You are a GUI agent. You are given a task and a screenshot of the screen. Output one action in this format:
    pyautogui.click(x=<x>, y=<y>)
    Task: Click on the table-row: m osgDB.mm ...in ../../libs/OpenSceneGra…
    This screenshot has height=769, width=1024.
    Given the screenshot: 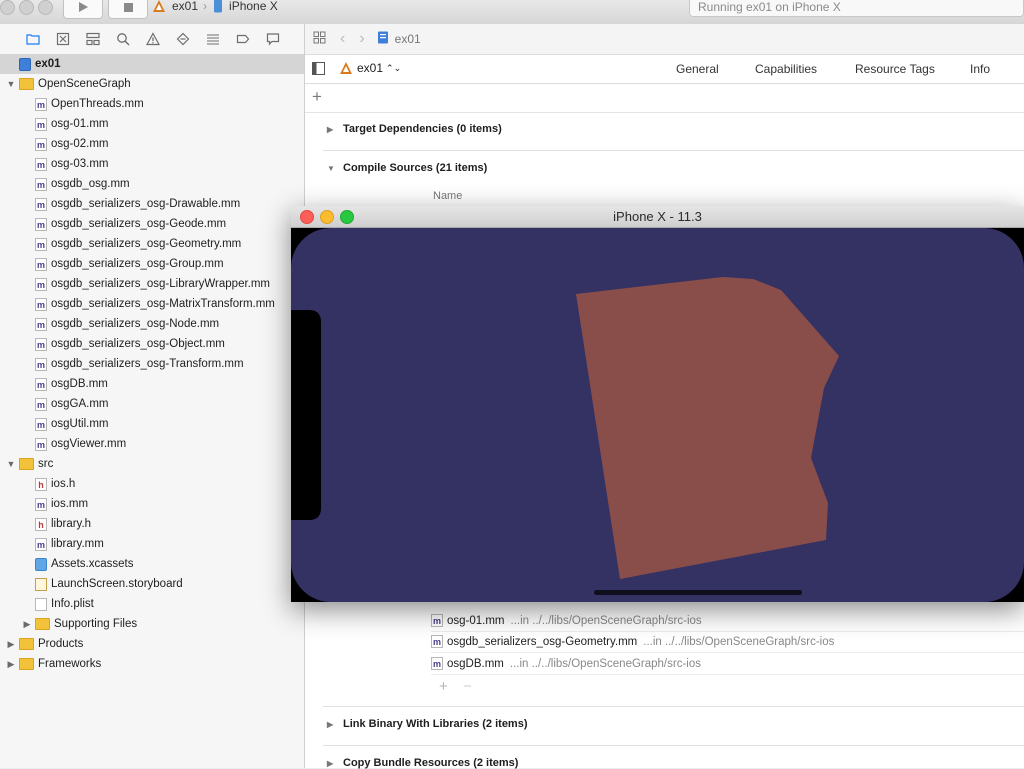 What is the action you would take?
    pyautogui.click(x=727, y=664)
    